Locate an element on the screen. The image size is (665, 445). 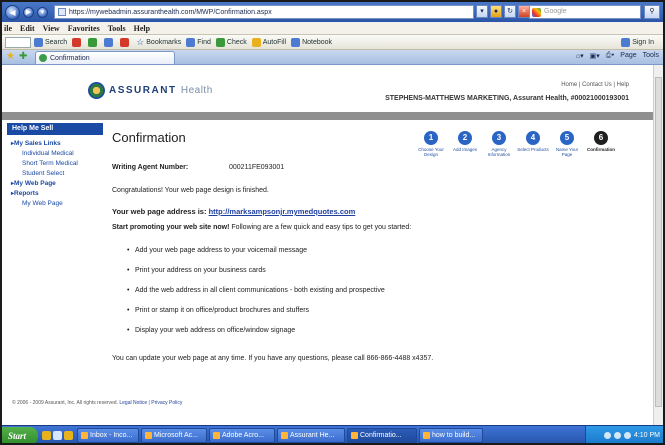
sidebar-title: Help Me Sell is located at coordinates (55, 129).